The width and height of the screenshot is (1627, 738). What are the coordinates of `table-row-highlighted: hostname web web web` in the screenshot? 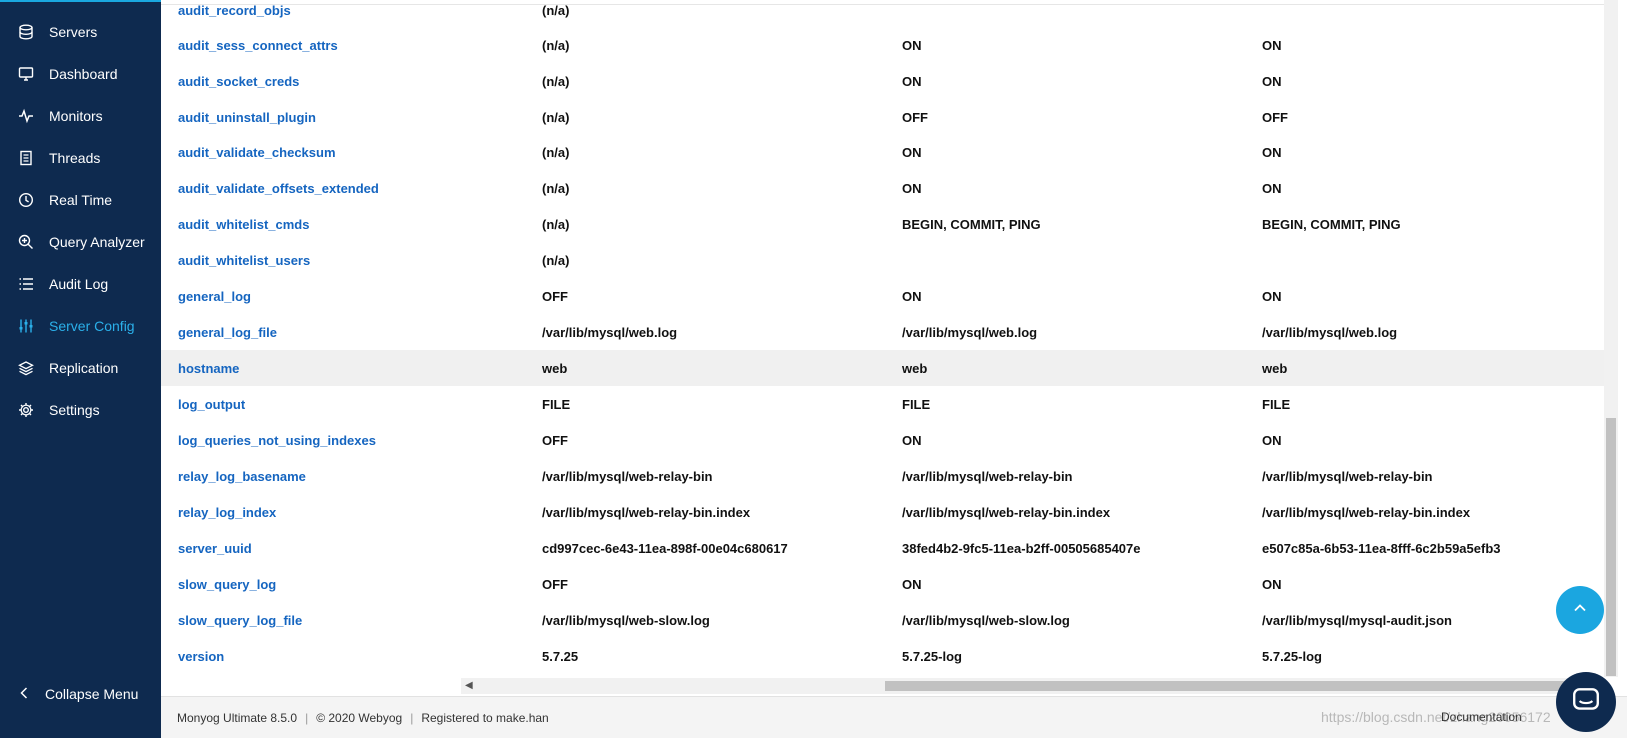 It's located at (882, 368).